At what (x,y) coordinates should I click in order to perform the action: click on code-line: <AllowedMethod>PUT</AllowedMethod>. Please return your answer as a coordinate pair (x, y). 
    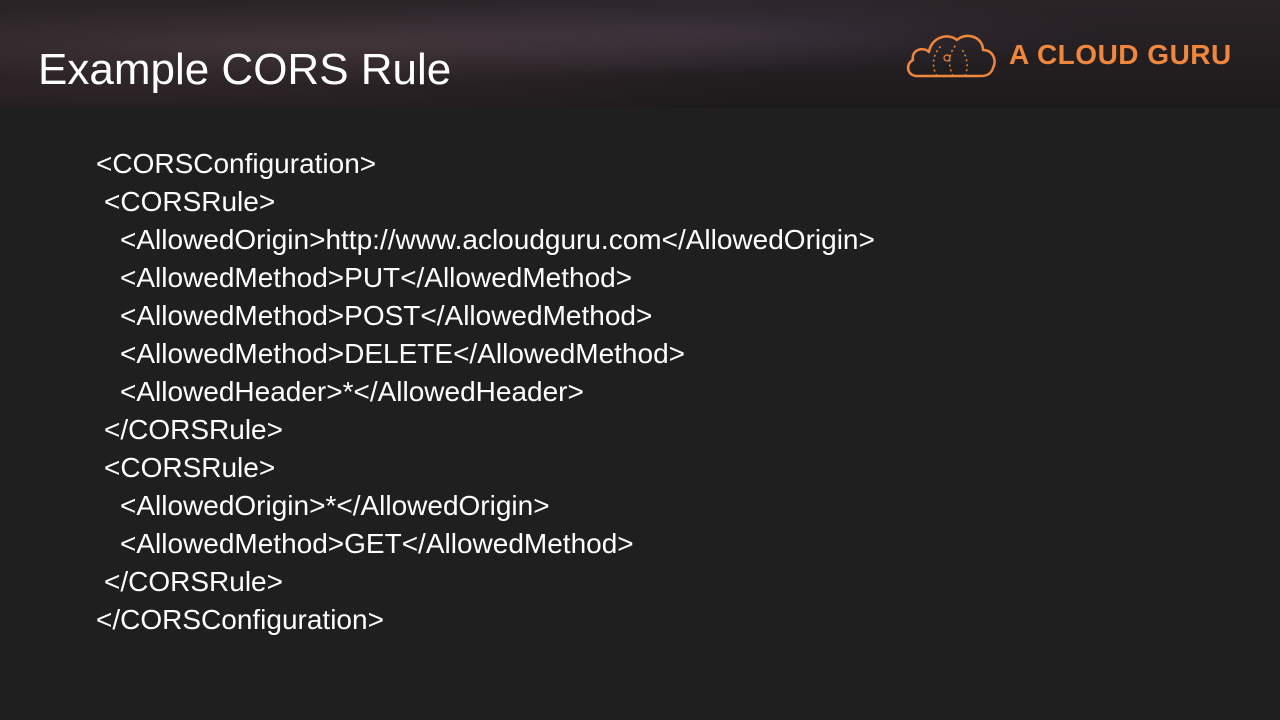
    Looking at the image, I should click on (376, 277).